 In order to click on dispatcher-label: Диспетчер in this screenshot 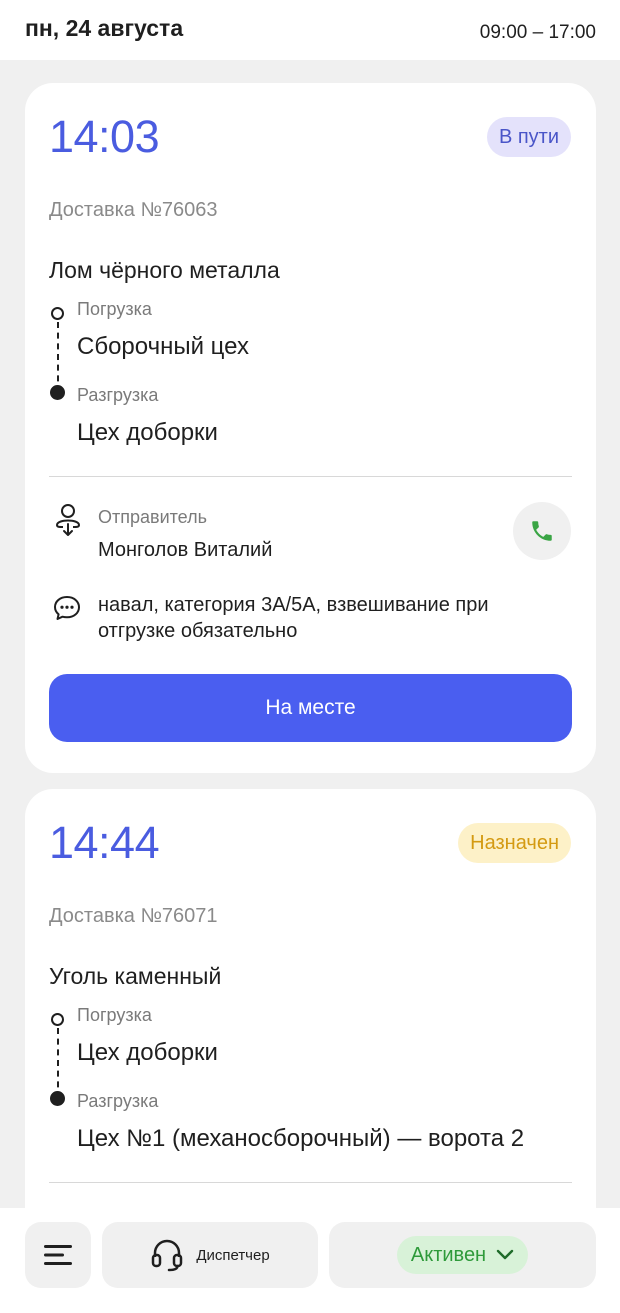, I will do `click(233, 1255)`.